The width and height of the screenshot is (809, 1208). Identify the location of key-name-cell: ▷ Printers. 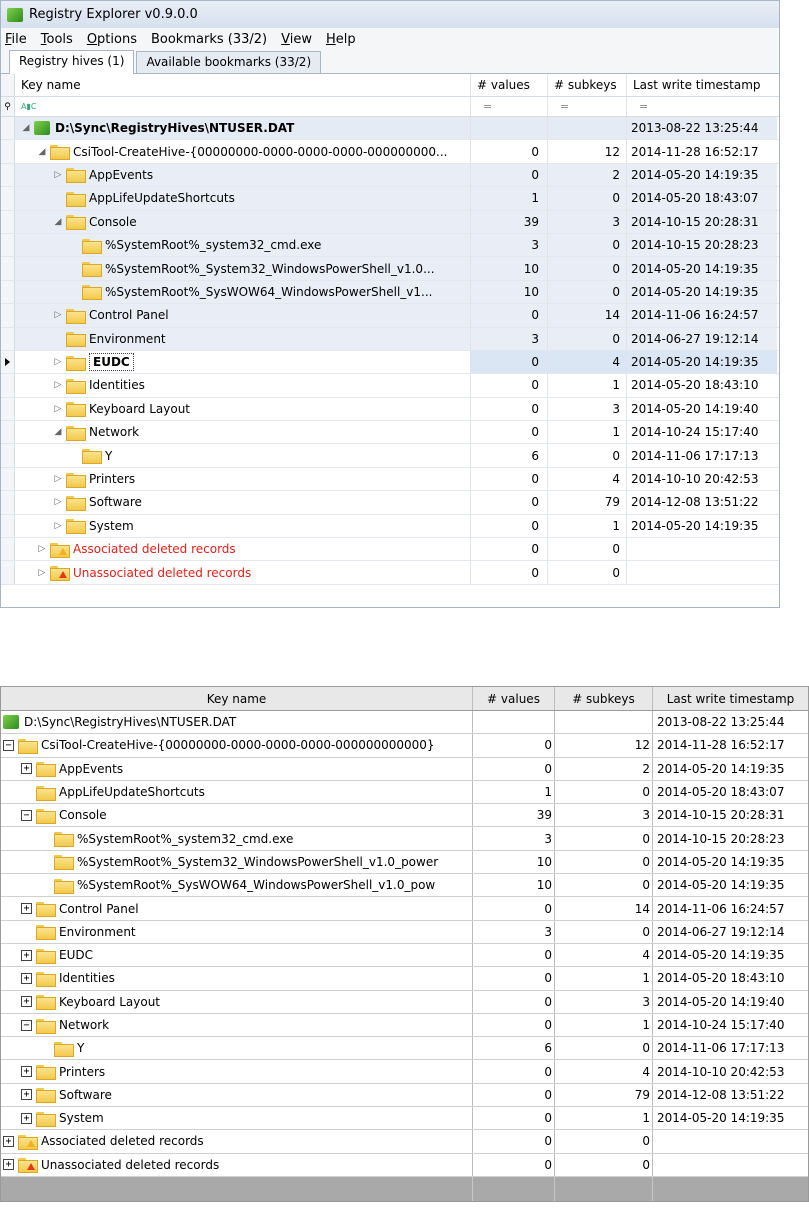
(243, 479).